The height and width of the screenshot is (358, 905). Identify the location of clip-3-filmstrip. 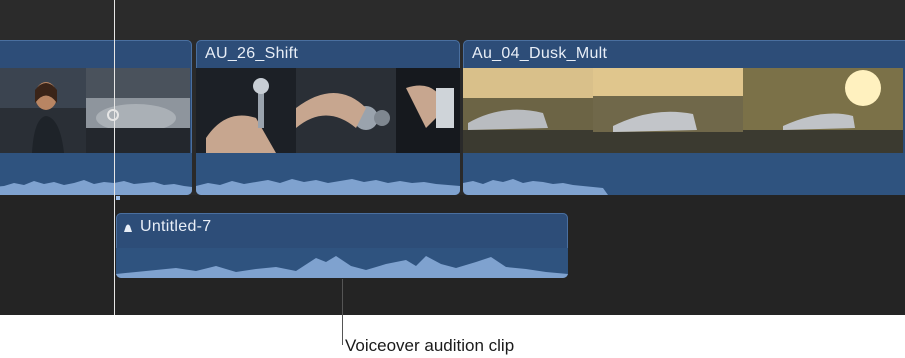
(684, 110).